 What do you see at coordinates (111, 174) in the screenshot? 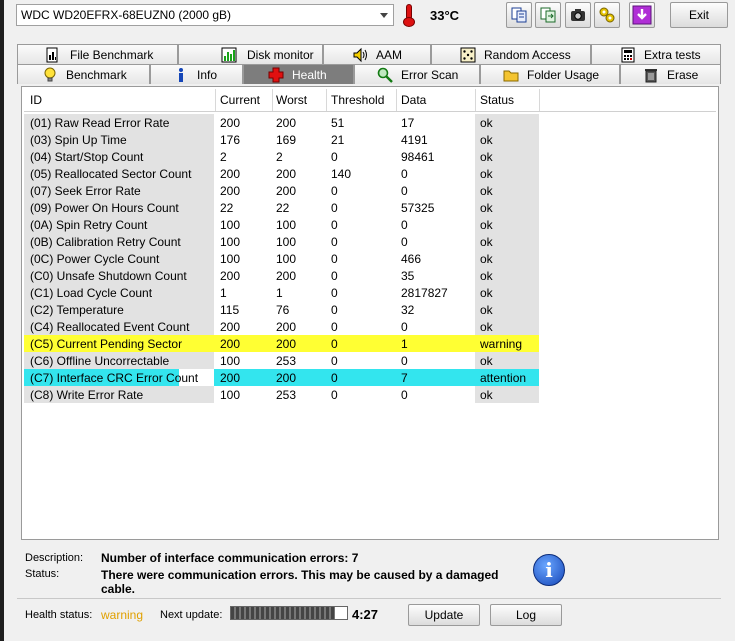
I see `cell-id: (05) Reallocated Sector Count` at bounding box center [111, 174].